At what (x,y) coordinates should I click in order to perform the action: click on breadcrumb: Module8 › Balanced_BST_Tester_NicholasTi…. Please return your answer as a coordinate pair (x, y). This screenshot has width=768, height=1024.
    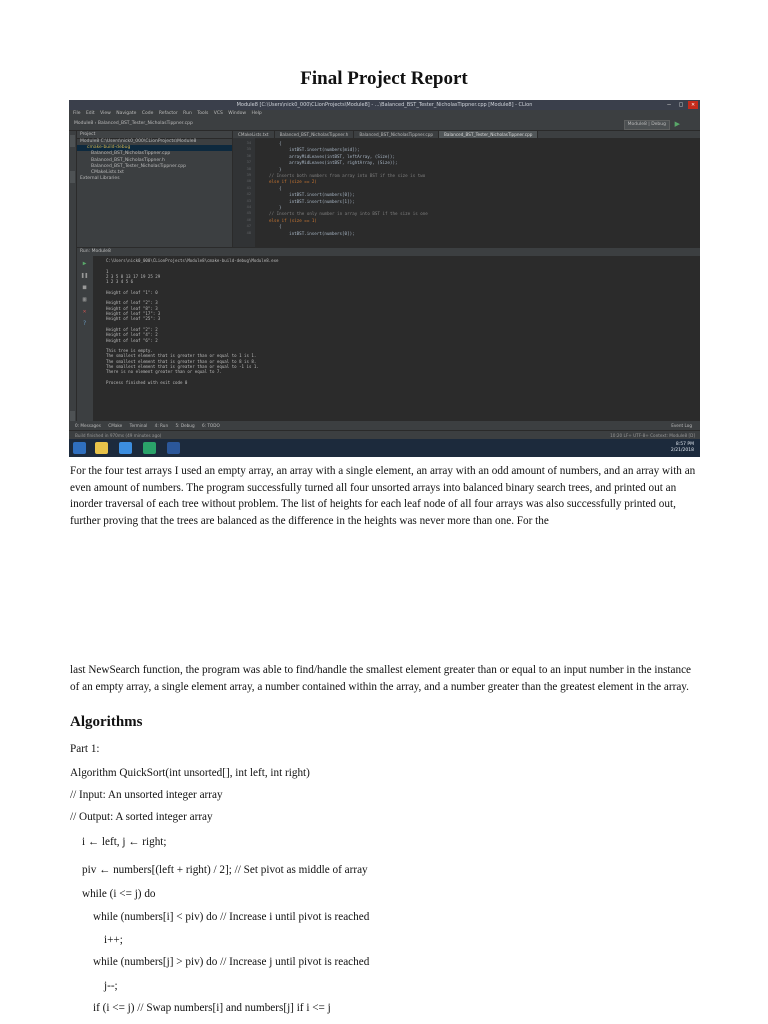
    Looking at the image, I should click on (133, 123).